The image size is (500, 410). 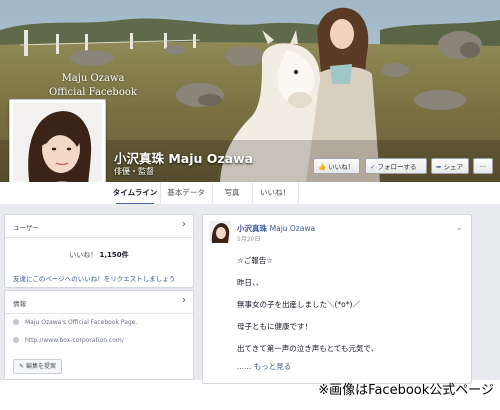 I want to click on info-icon, so click(x=16, y=322).